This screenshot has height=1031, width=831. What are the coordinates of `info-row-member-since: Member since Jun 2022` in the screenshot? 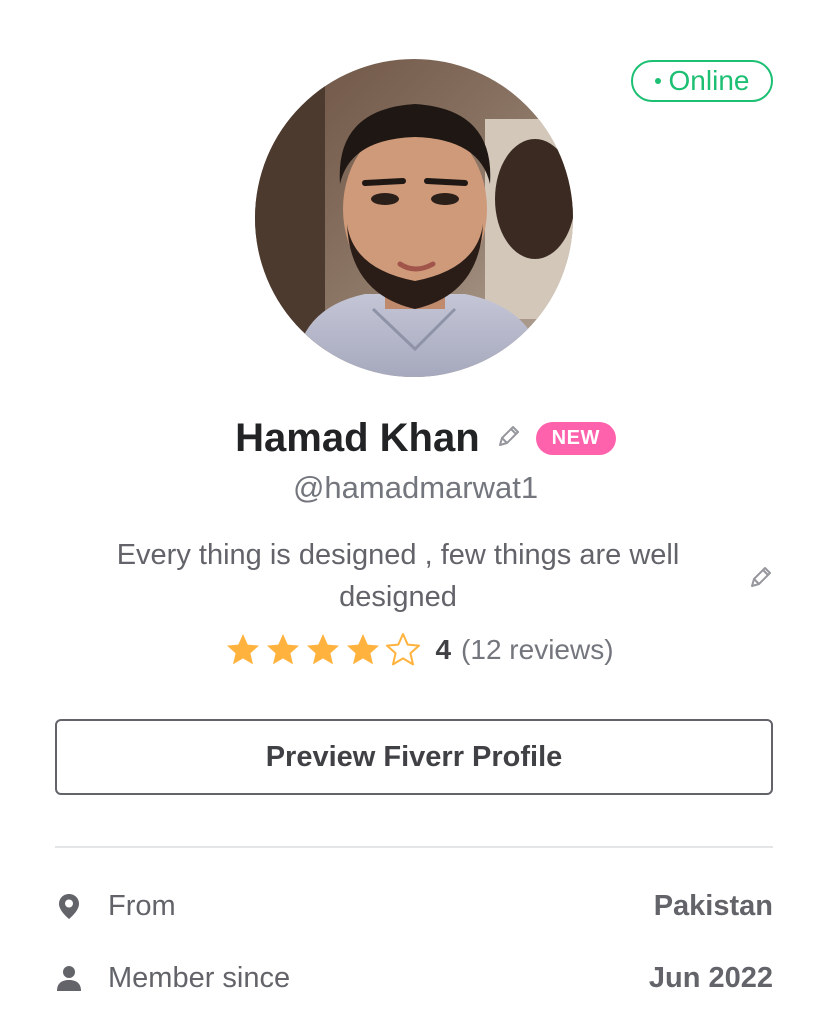 It's located at (414, 978).